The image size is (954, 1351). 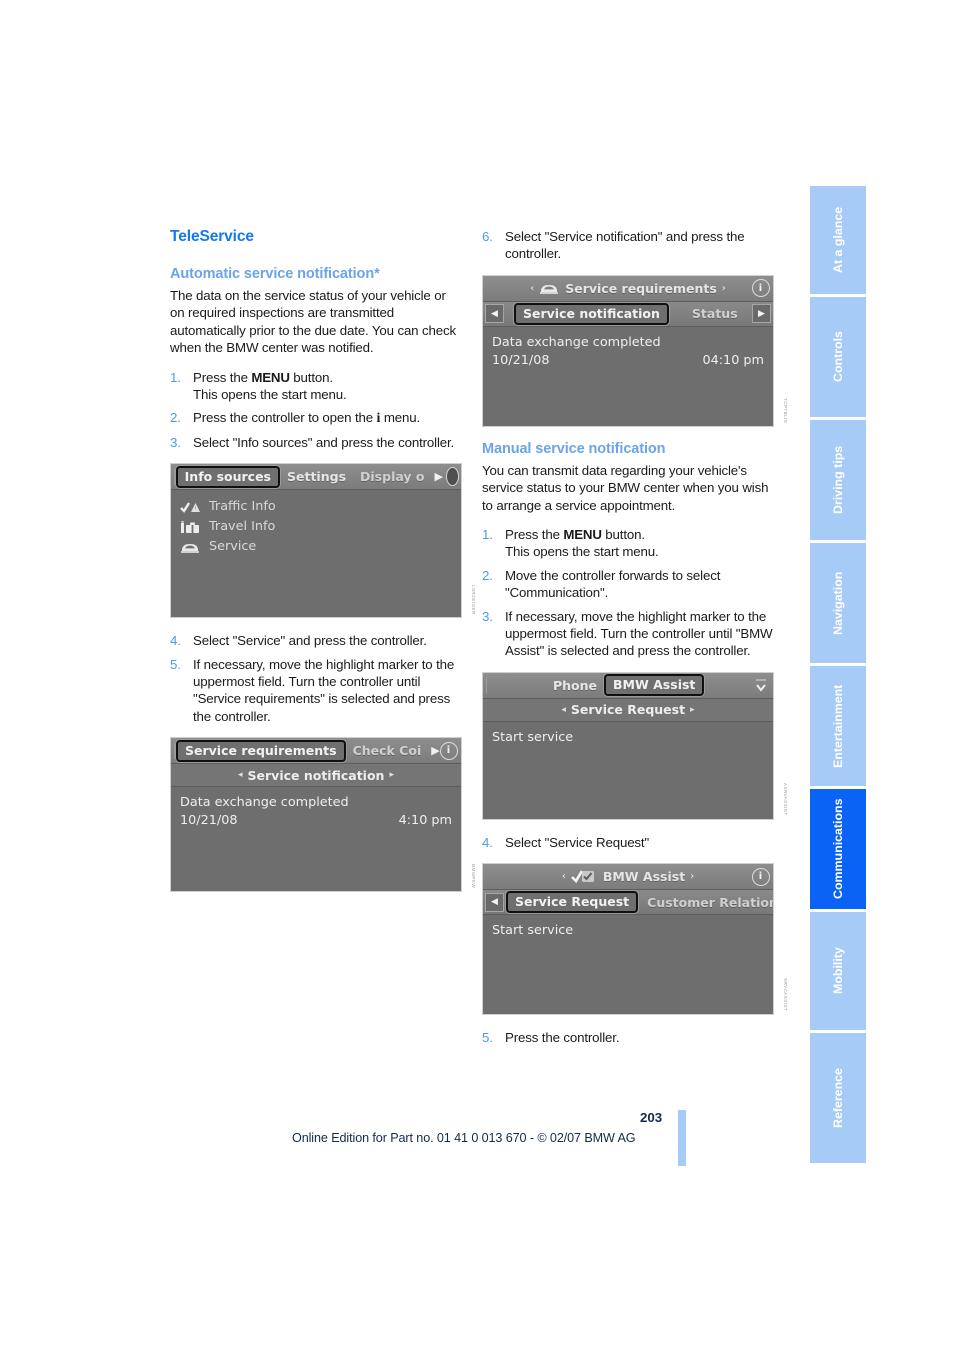 I want to click on idrive-title-bar: ‹ Service requirements › i, so click(x=628, y=288).